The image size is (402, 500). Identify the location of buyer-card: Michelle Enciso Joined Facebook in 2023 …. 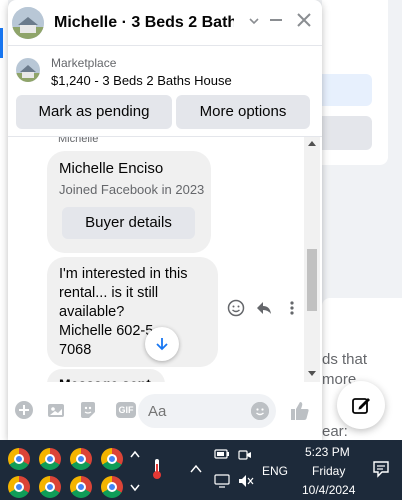
(129, 202).